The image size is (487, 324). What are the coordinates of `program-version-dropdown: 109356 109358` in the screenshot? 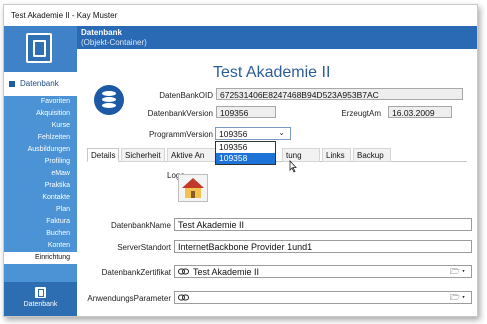 It's located at (245, 153).